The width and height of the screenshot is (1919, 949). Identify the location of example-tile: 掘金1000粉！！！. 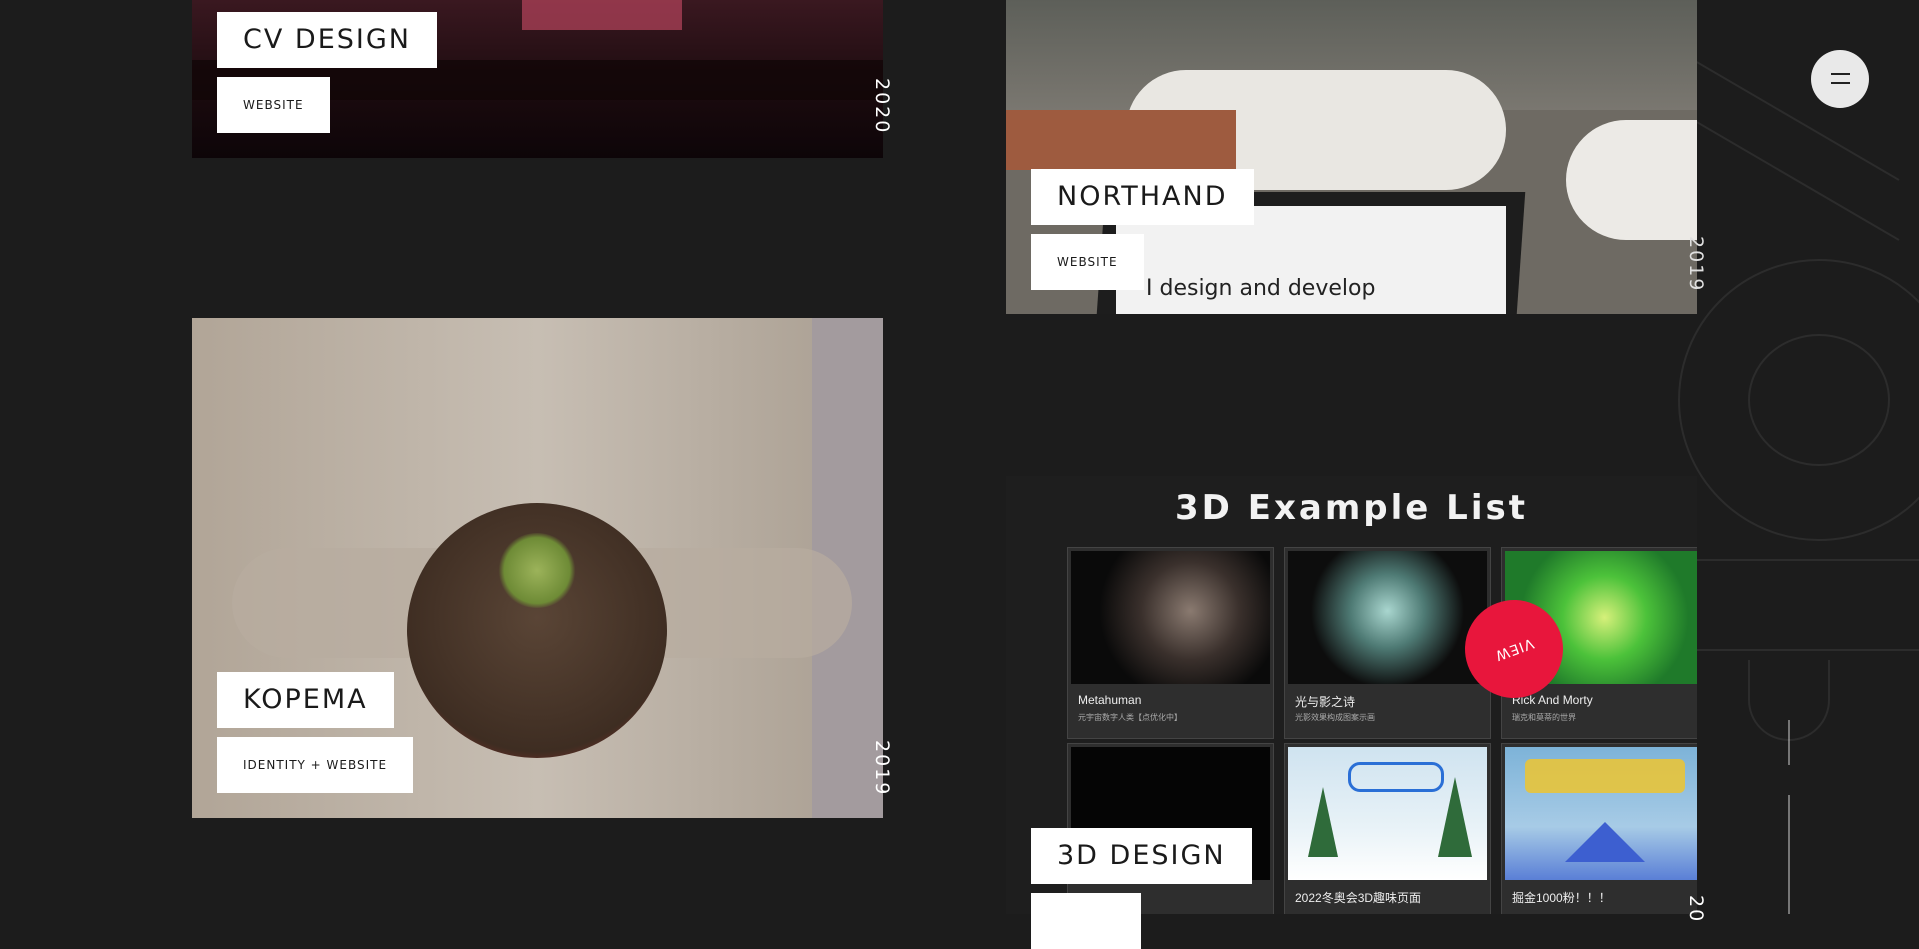
(1599, 828).